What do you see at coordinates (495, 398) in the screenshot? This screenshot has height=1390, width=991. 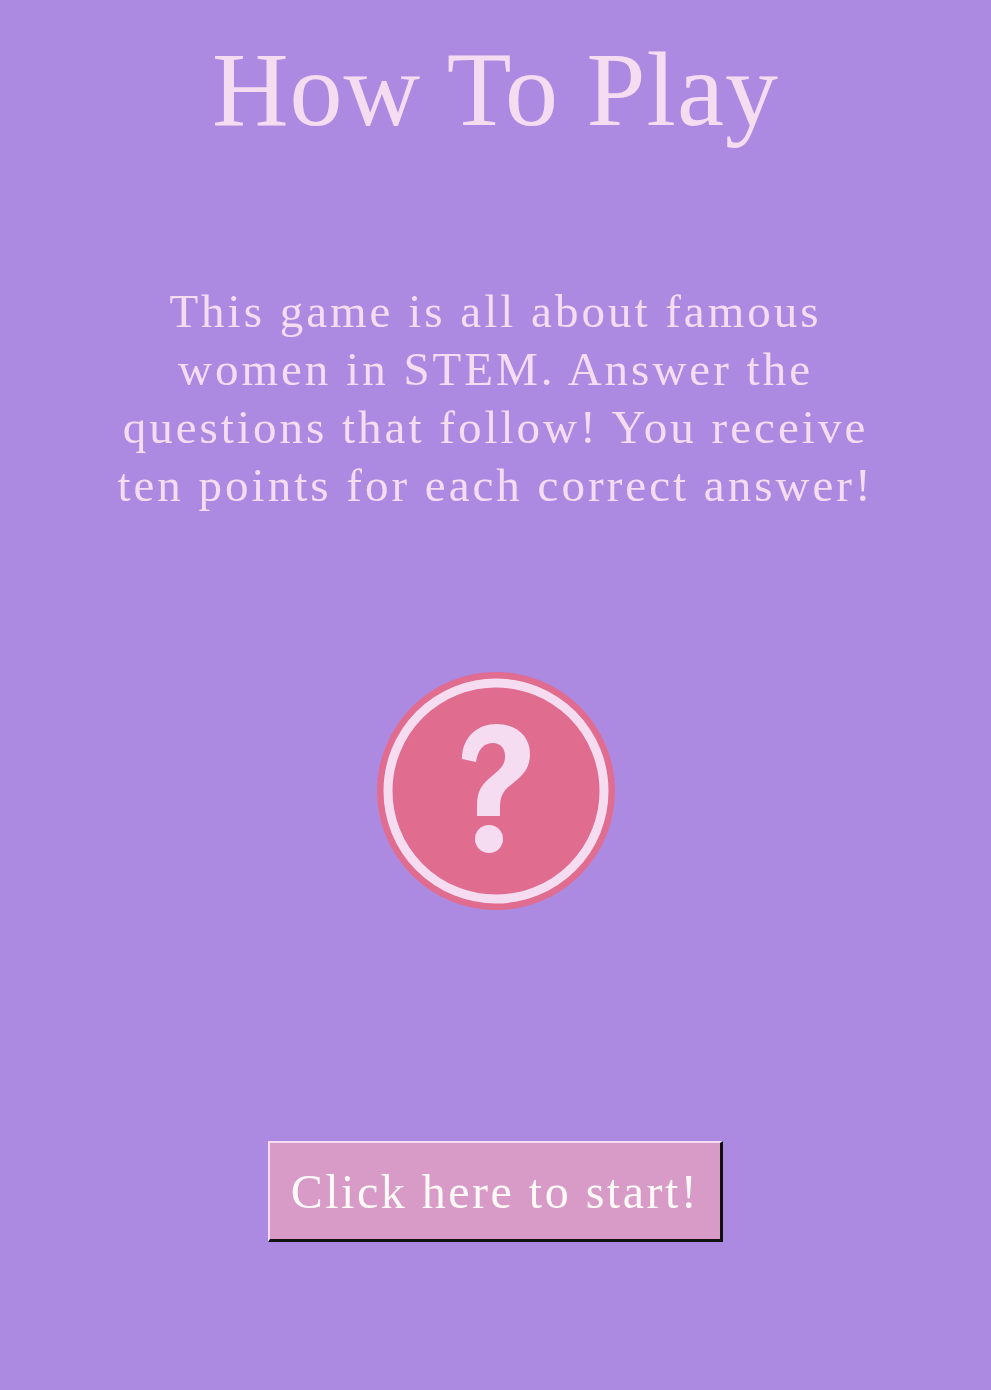 I see `instructions-text: This game is all about famous women in STEM. Answer the questions that follow! You receive ten points for each correct answer!` at bounding box center [495, 398].